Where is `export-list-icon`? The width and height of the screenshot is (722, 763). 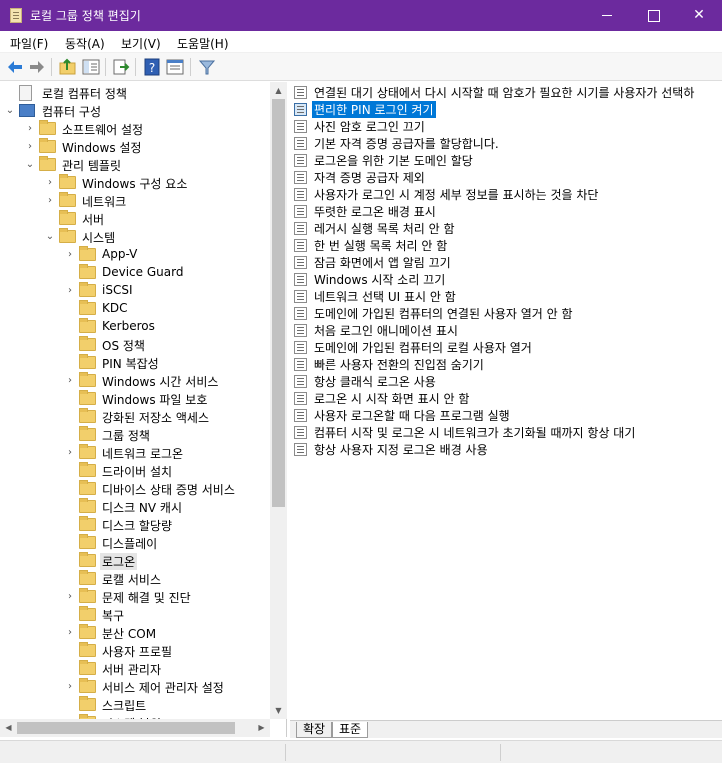 export-list-icon is located at coordinates (121, 67).